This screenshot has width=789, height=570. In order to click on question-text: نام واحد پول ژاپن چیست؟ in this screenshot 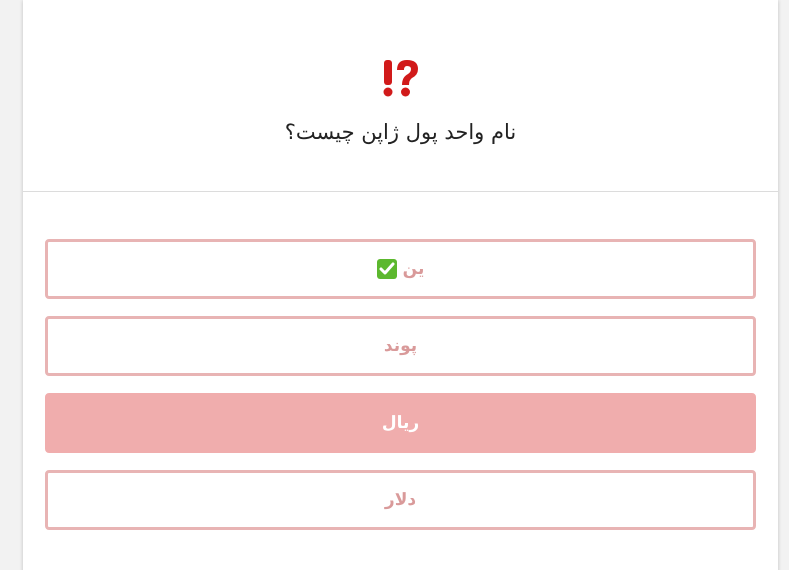, I will do `click(400, 132)`.